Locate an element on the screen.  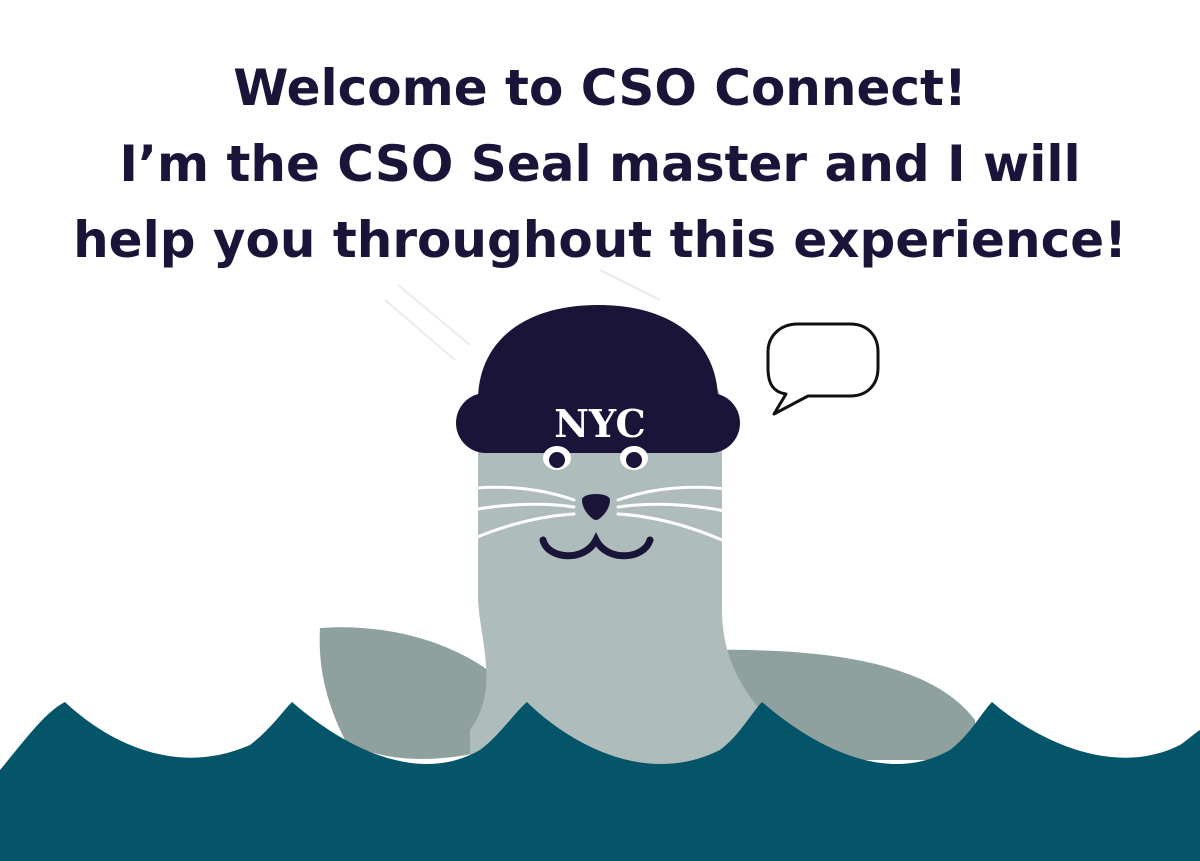
hat-crown is located at coordinates (598, 355).